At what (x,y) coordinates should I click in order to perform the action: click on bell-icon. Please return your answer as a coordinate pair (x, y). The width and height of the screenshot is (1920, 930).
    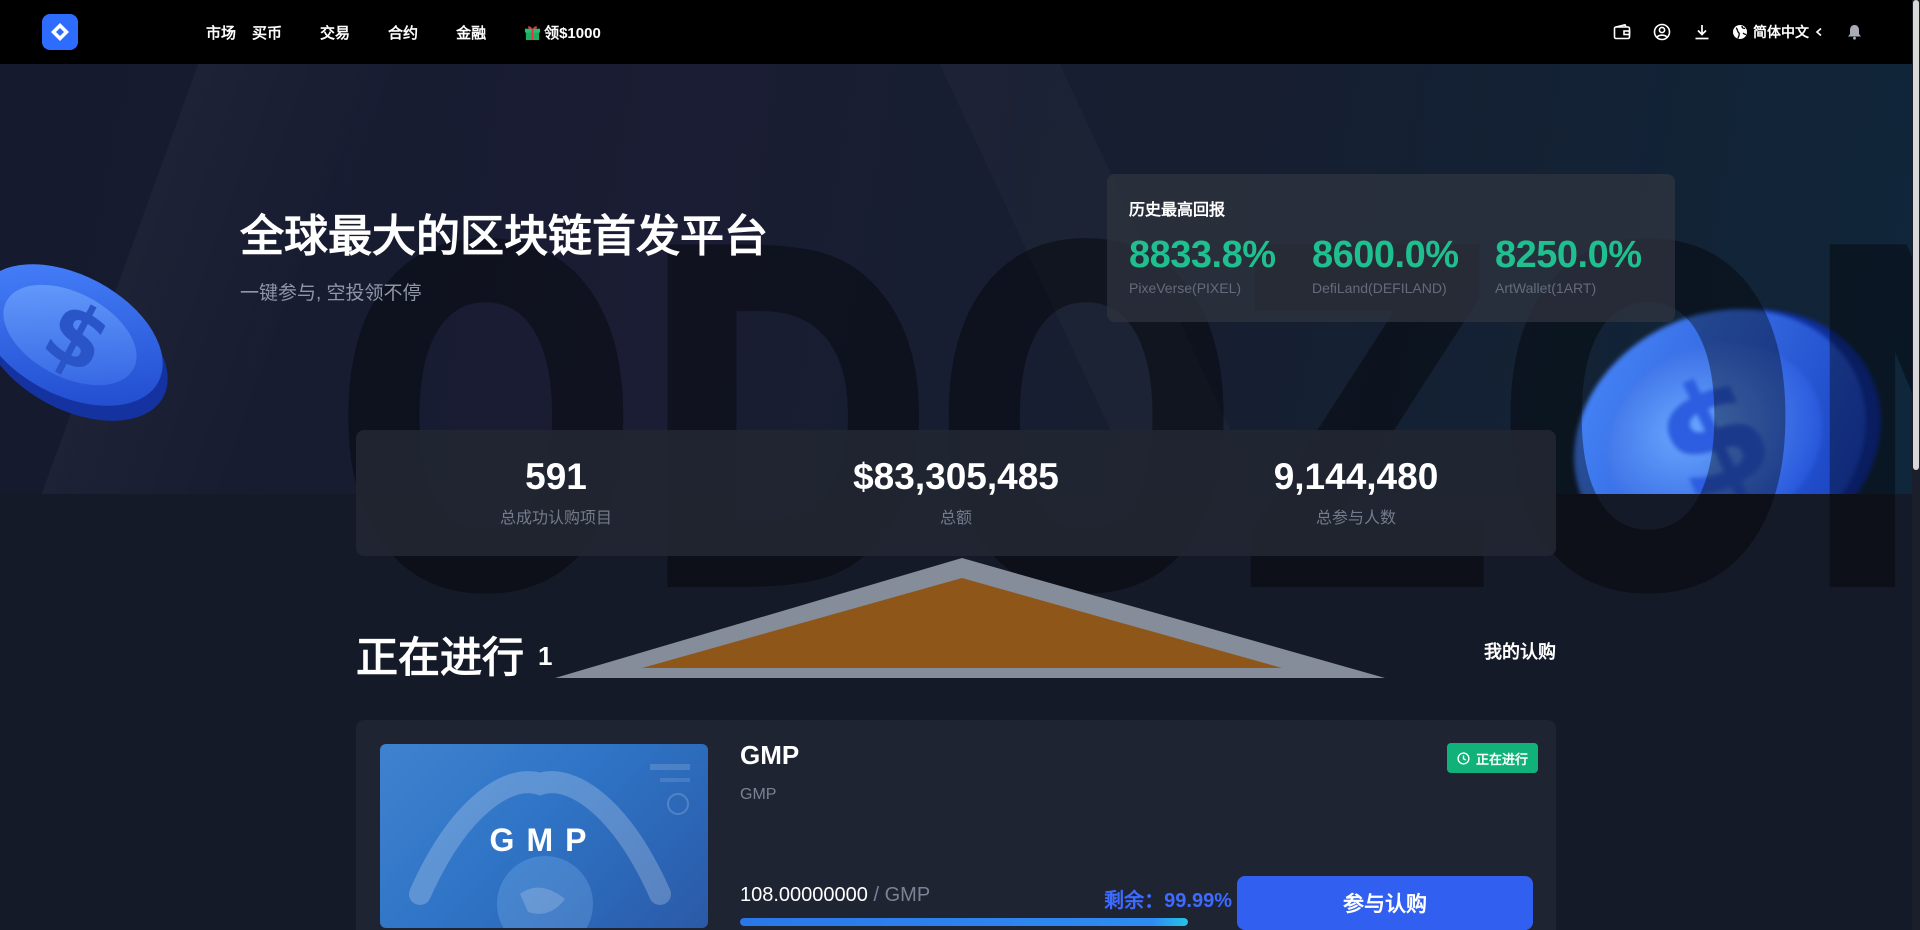
    Looking at the image, I should click on (1854, 32).